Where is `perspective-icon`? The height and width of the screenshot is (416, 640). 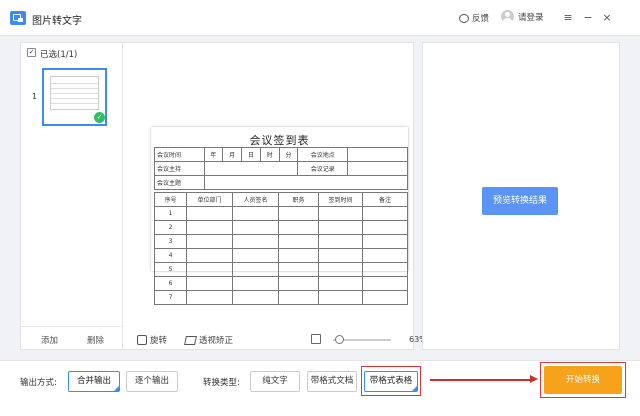 perspective-icon is located at coordinates (190, 340).